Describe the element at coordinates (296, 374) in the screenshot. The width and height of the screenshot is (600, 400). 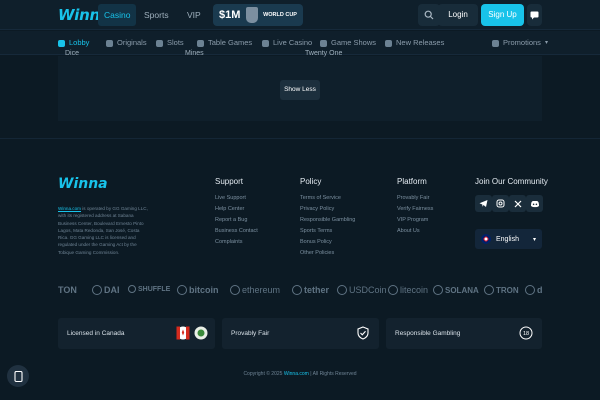
I see `copyright-link: Winna.com` at that location.